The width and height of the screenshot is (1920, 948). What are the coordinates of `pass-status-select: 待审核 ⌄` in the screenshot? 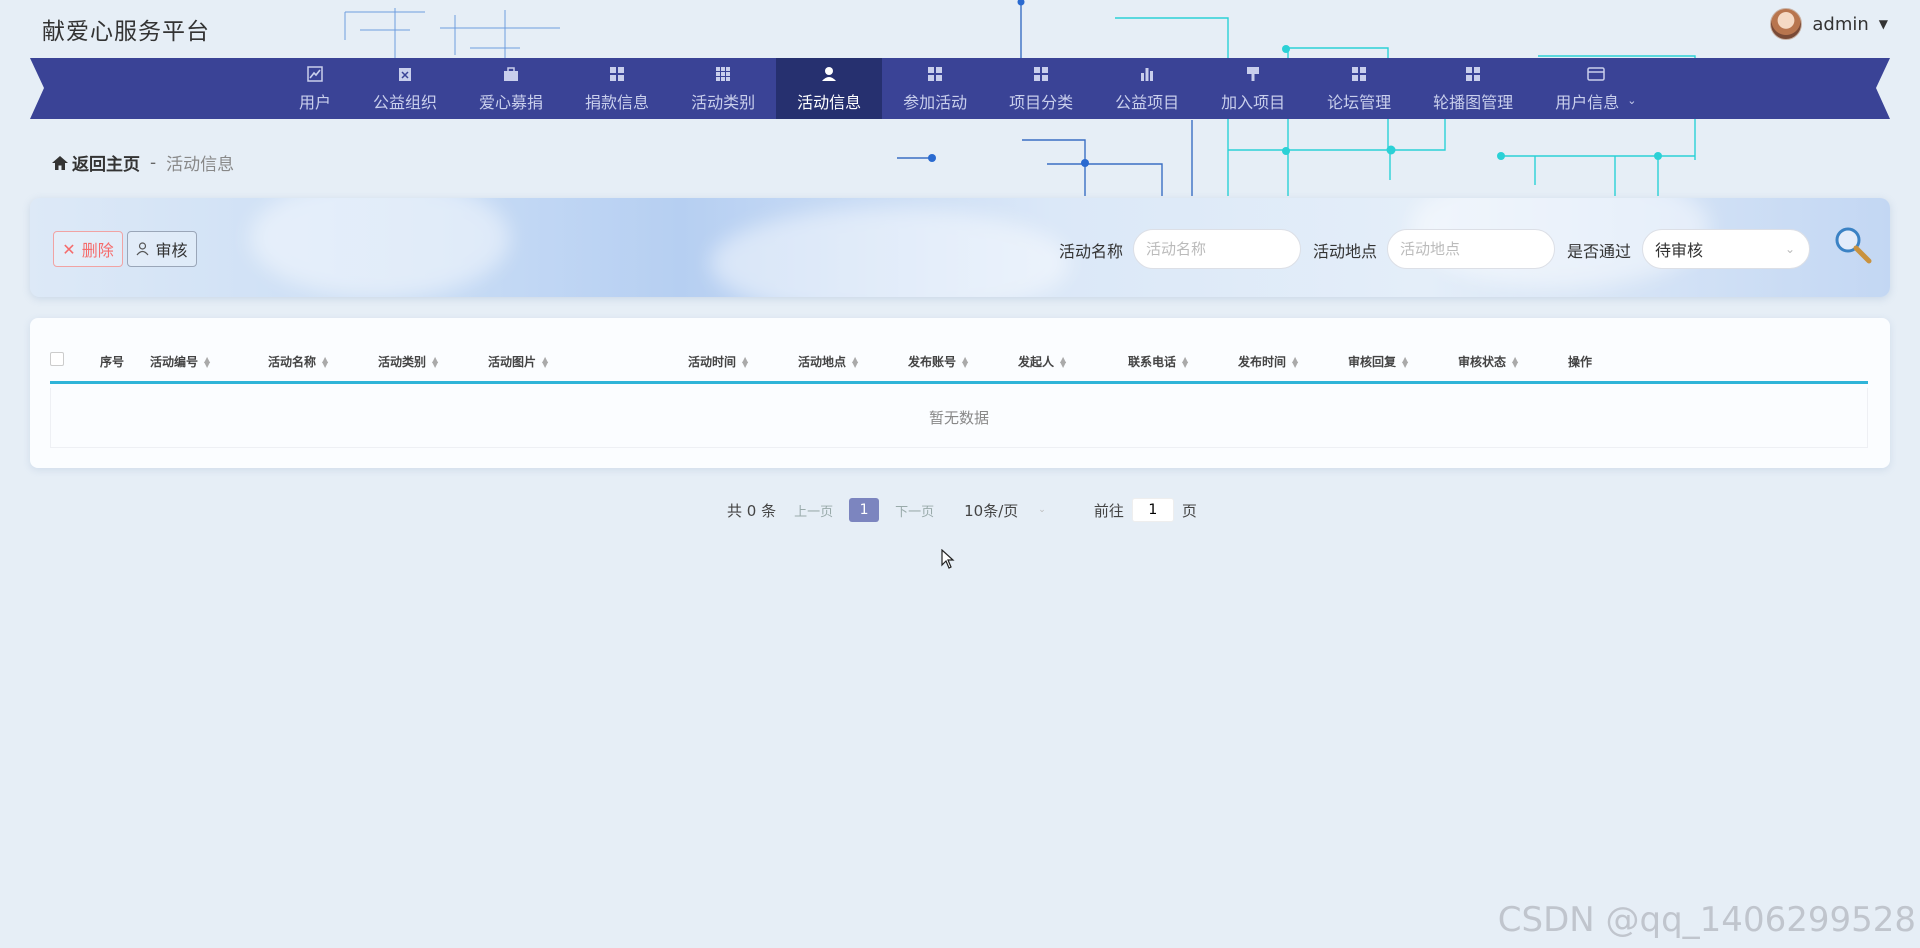 It's located at (1726, 249).